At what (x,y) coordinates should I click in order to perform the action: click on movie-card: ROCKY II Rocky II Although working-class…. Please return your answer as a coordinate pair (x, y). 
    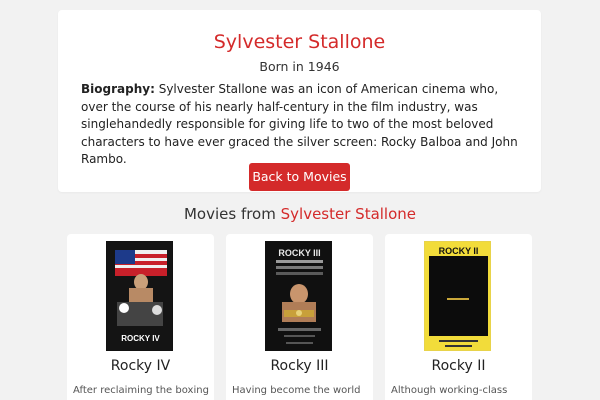
    Looking at the image, I should click on (458, 317).